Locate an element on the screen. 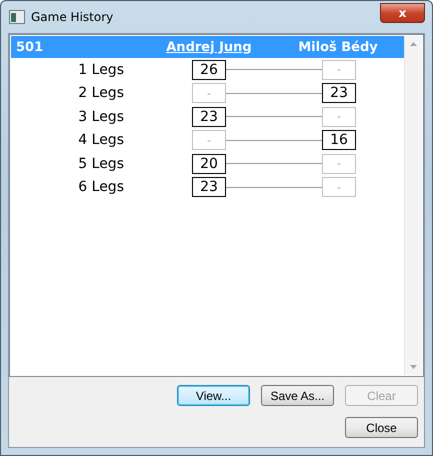 The height and width of the screenshot is (456, 433). player-name: Miloš Bédy is located at coordinates (338, 47).